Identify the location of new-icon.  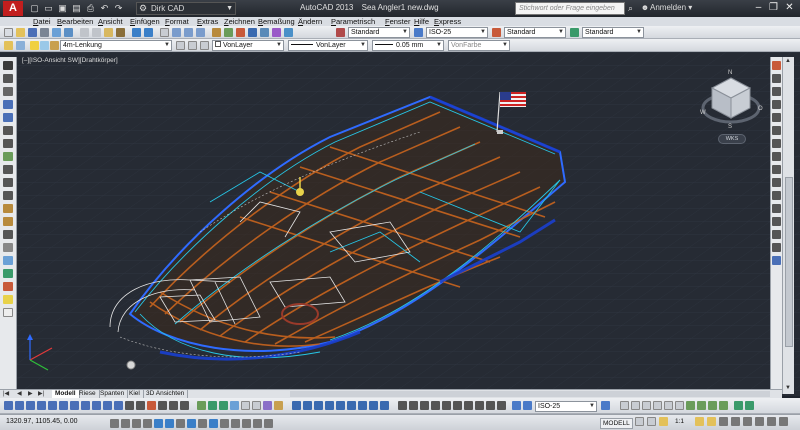
(8, 32).